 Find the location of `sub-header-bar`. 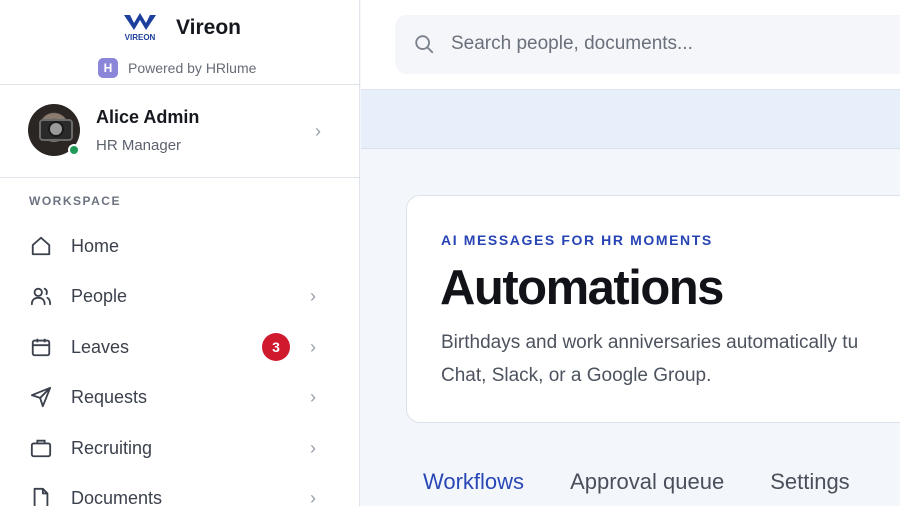

sub-header-bar is located at coordinates (630, 119).